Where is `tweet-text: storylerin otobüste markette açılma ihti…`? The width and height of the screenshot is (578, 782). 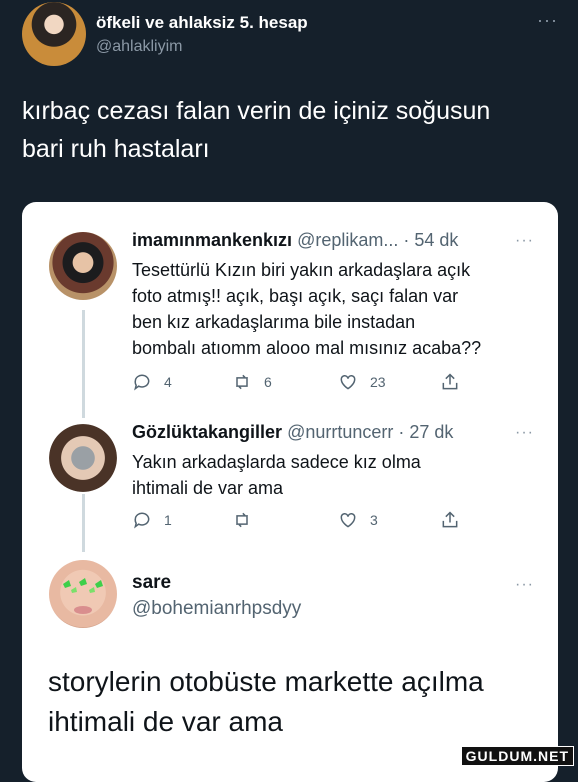
tweet-text: storylerin otobüste markette açılma ihti… is located at coordinates (266, 701).